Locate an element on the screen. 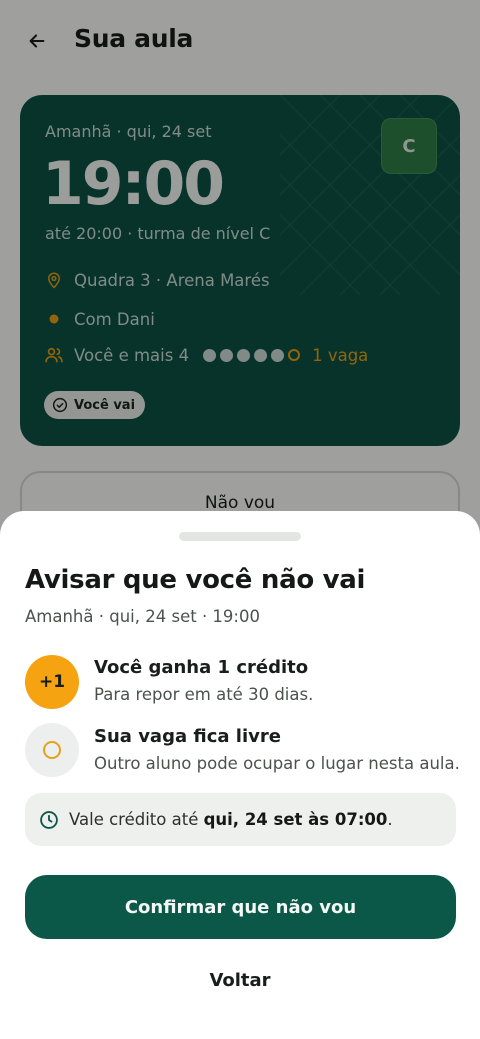  seat-benefit-title: Sua vaga fica livre is located at coordinates (187, 736).